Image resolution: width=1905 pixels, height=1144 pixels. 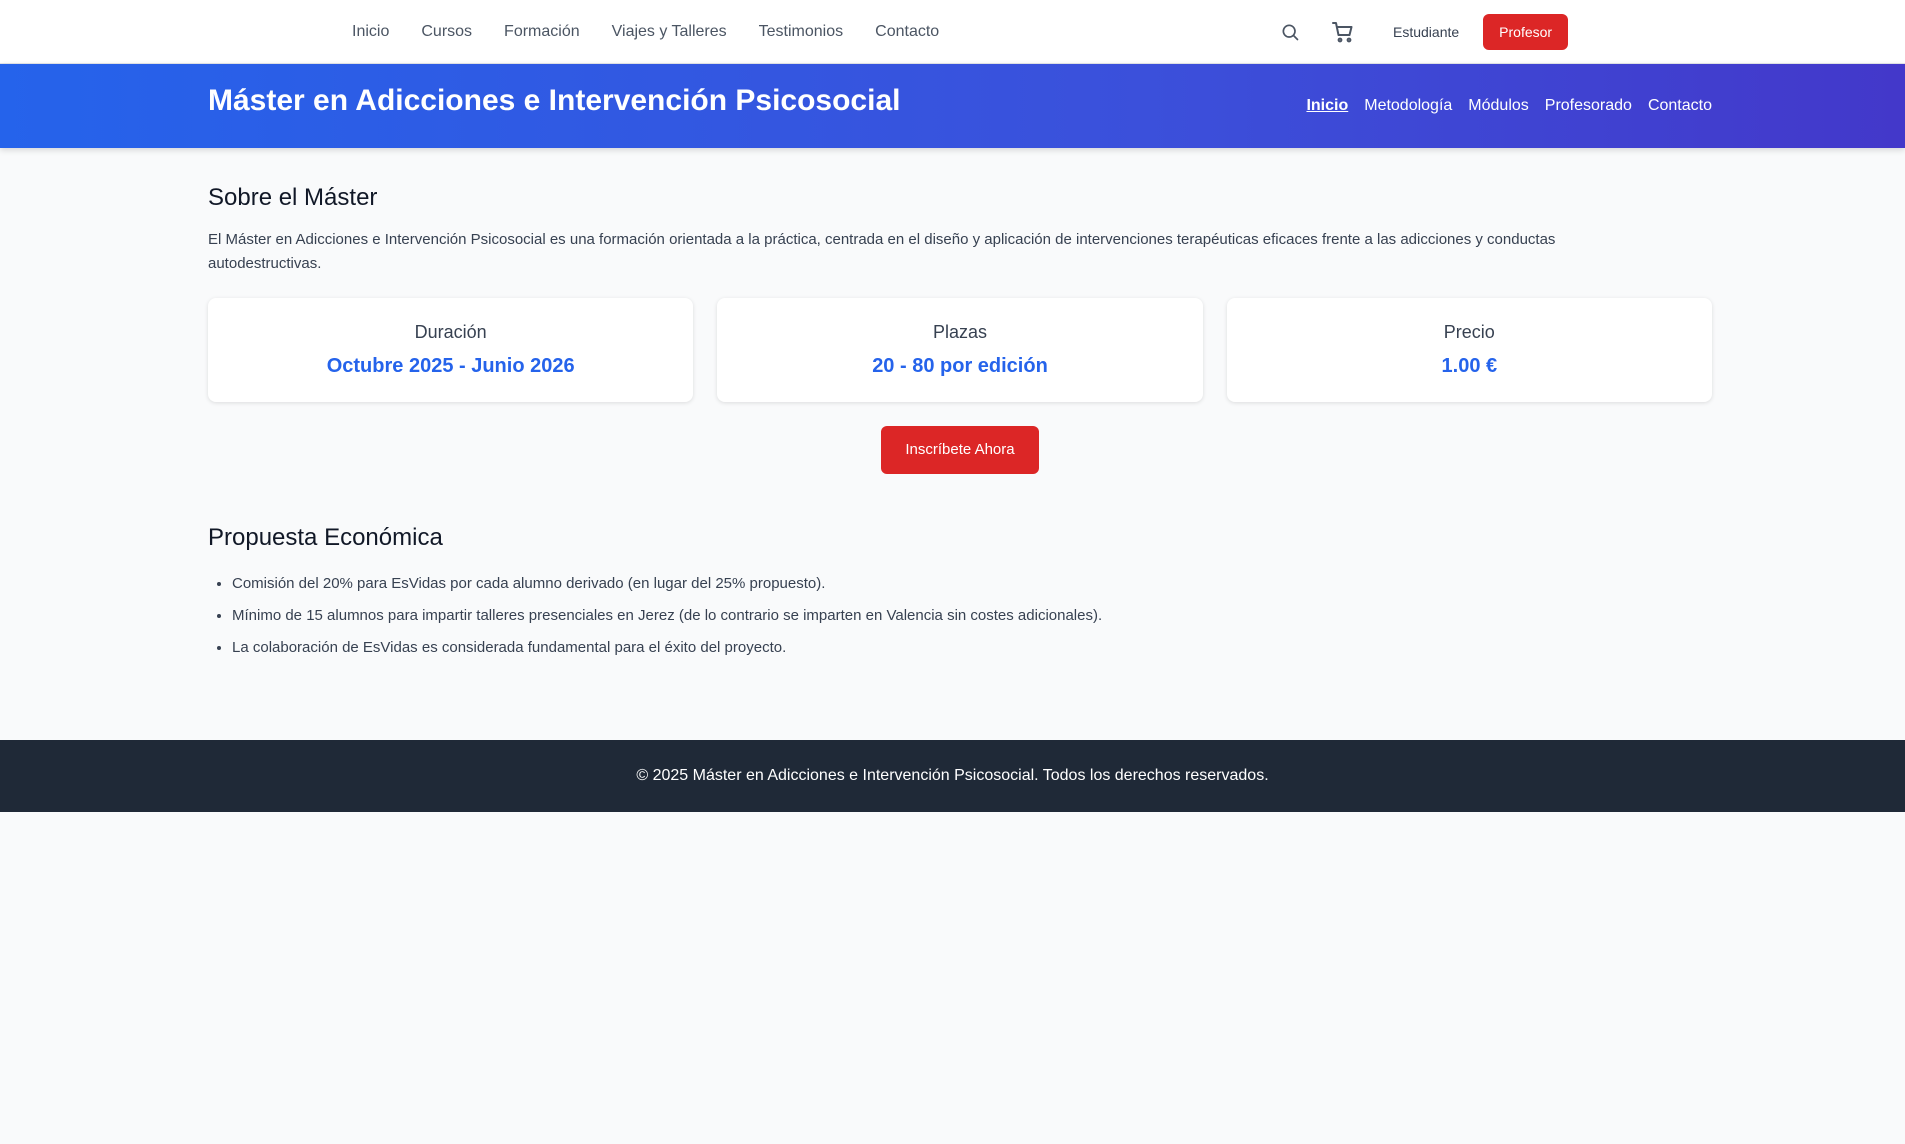 What do you see at coordinates (960, 366) in the screenshot?
I see `card-value: 20 - 80 por edición` at bounding box center [960, 366].